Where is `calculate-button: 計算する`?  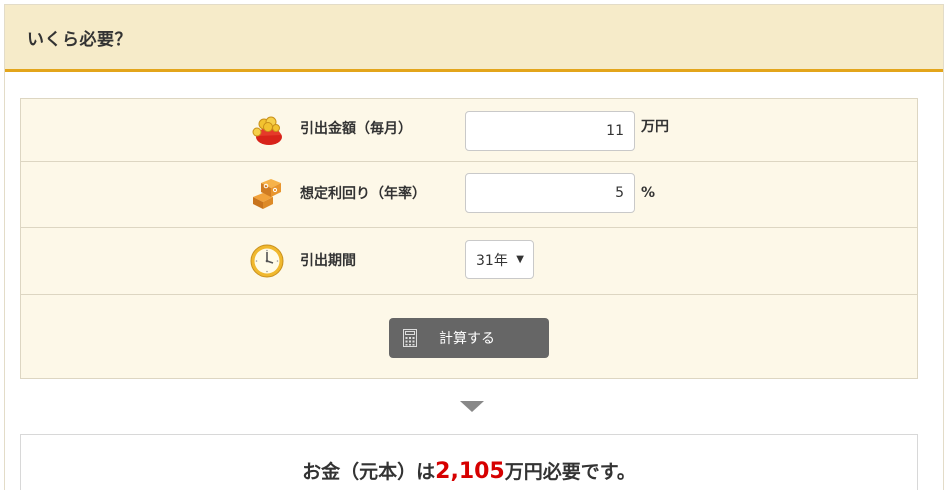 calculate-button: 計算する is located at coordinates (469, 338).